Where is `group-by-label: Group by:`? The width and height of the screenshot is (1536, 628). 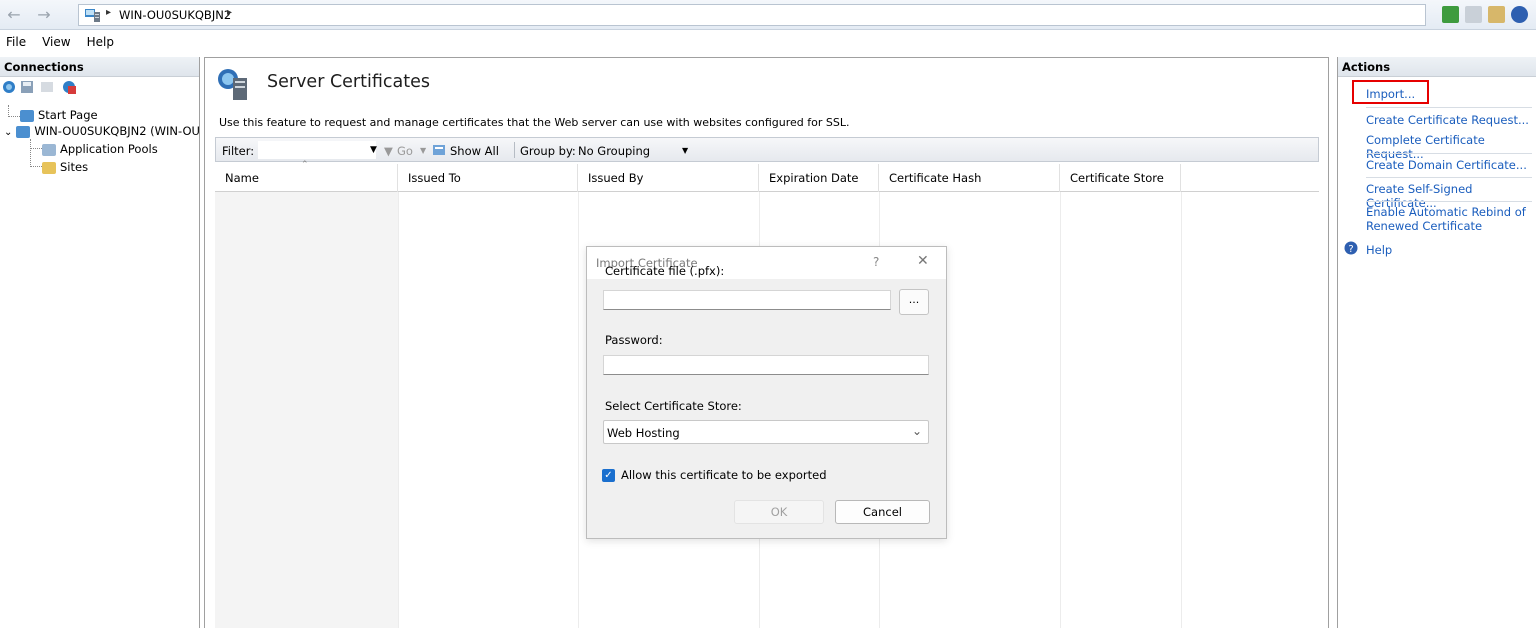
group-by-label: Group by: is located at coordinates (548, 151).